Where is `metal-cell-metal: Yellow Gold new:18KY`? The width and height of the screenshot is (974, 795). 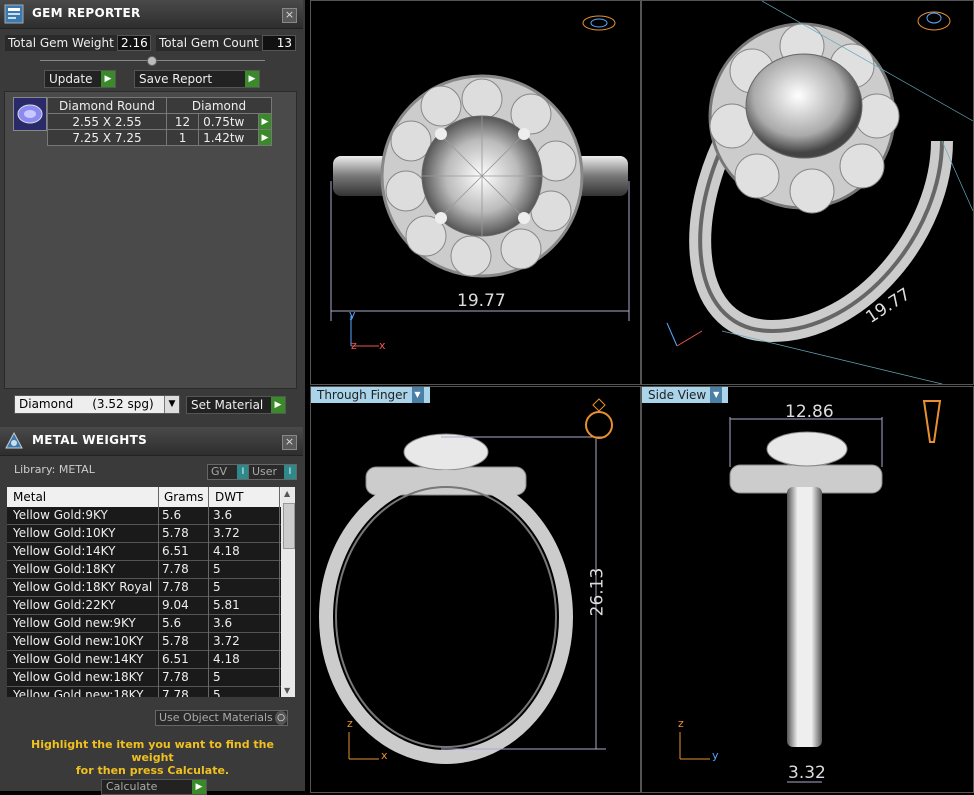 metal-cell-metal: Yellow Gold new:18KY is located at coordinates (78, 677).